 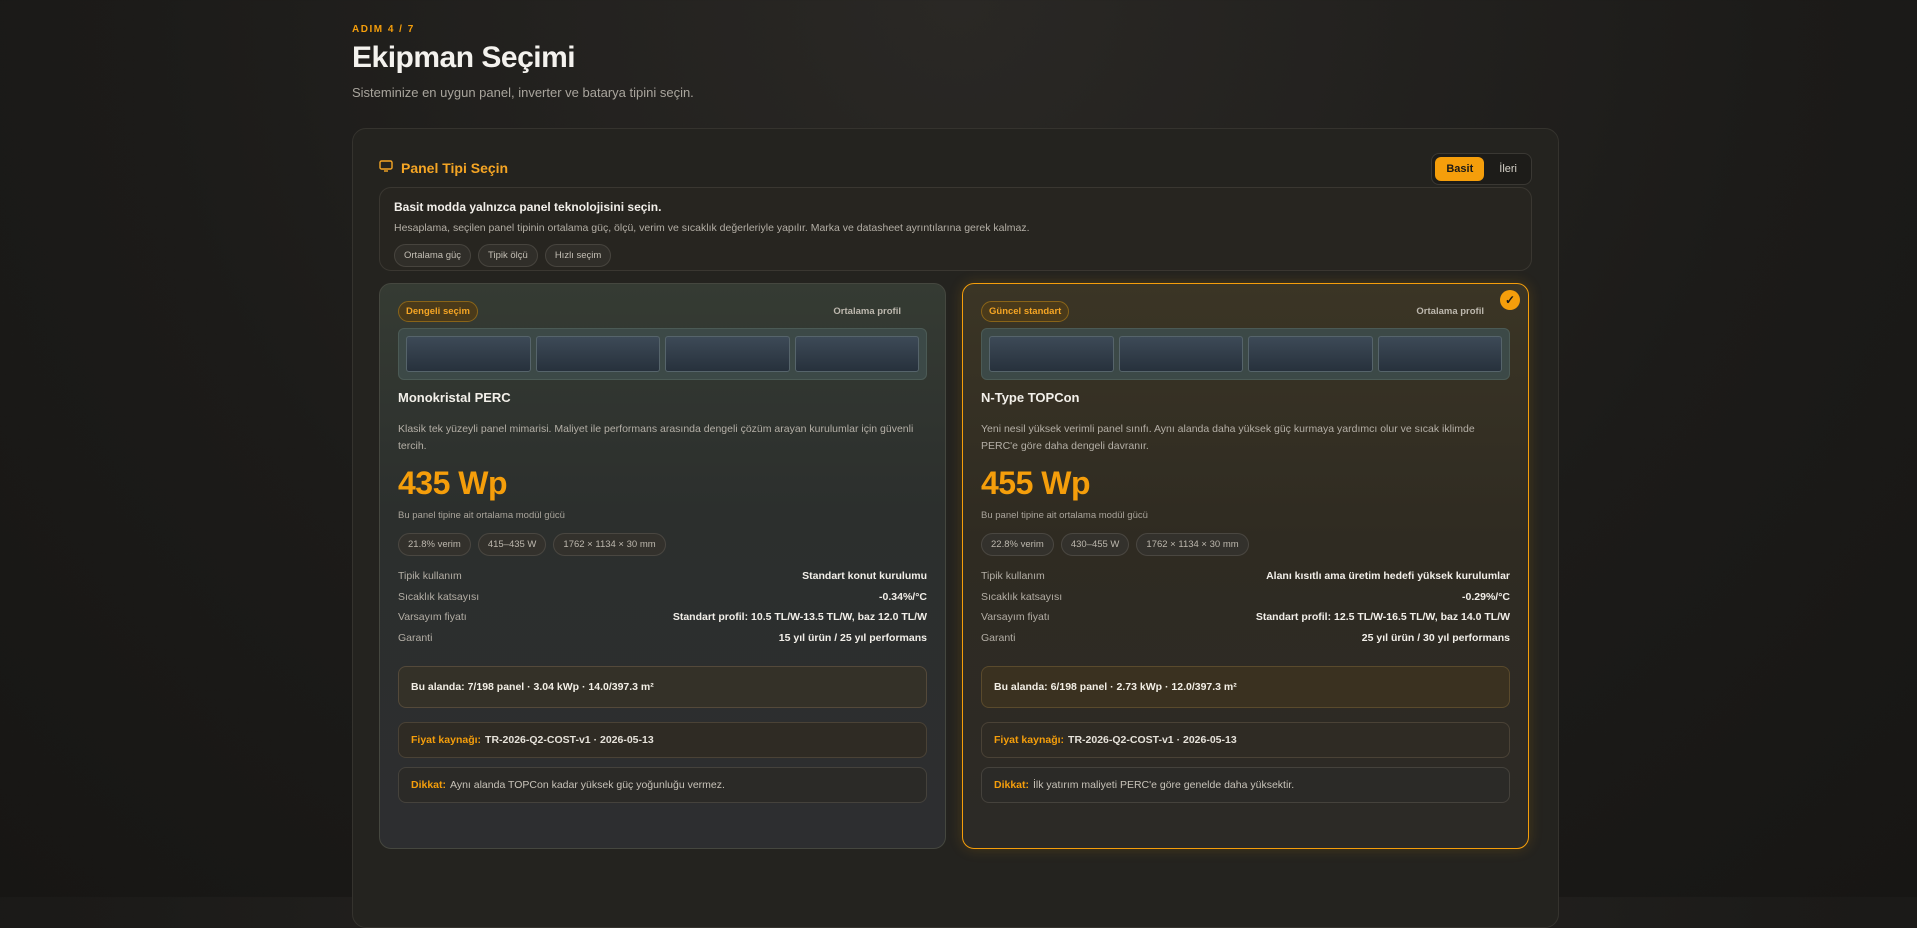 I want to click on detail-value: 15 yıl ürün / 25 yıl performans, so click(x=852, y=637).